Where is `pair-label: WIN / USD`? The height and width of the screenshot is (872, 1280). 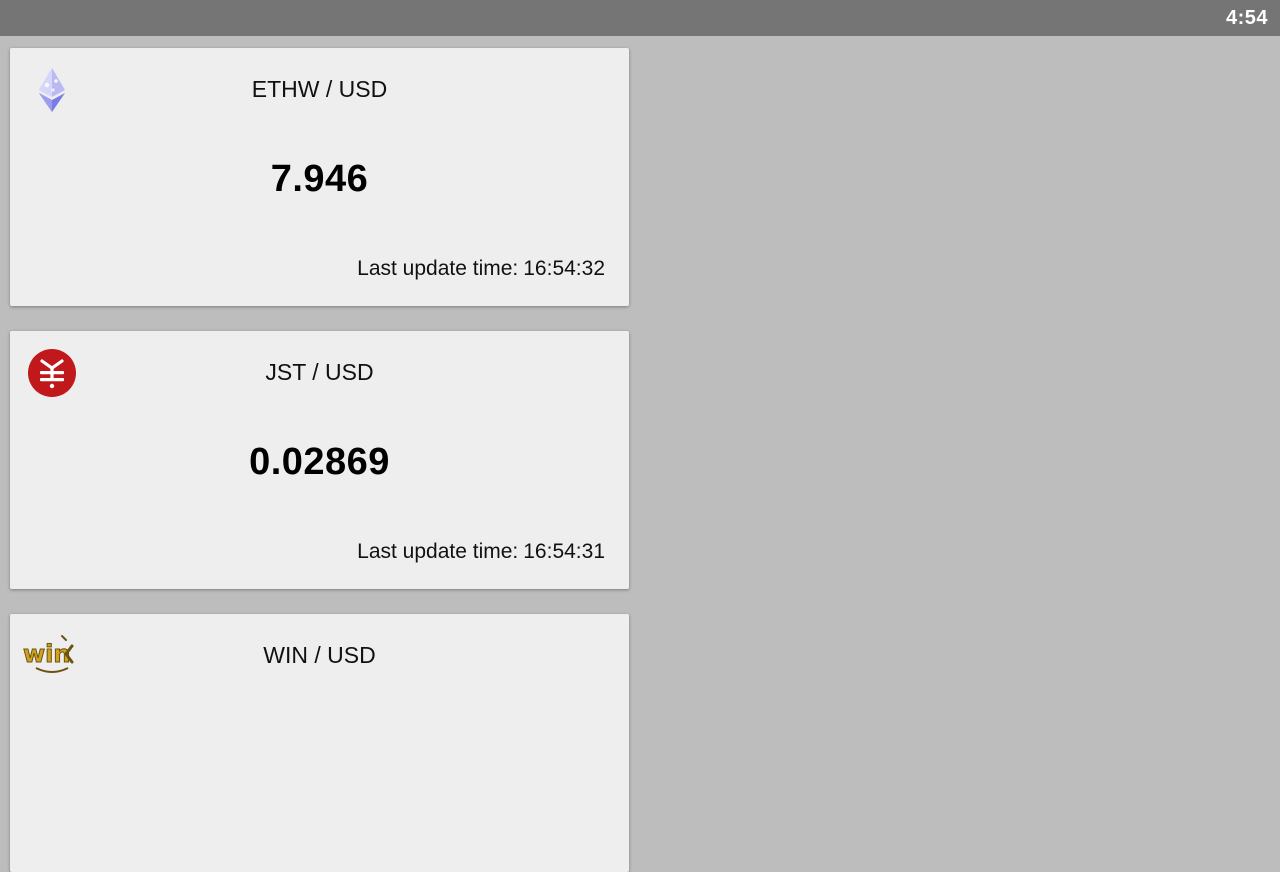
pair-label: WIN / USD is located at coordinates (319, 655).